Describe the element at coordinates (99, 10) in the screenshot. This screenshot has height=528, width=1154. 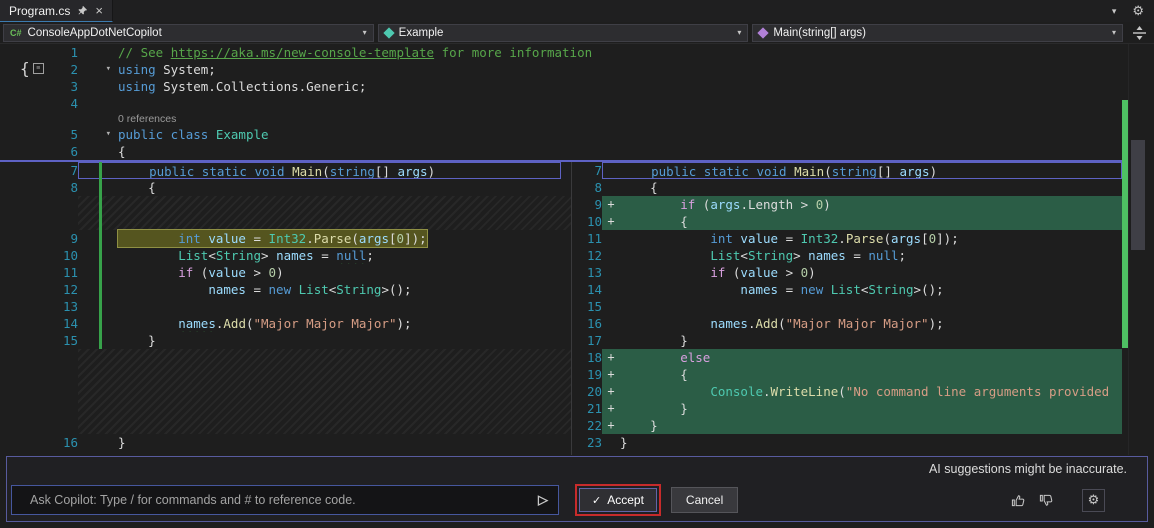
I see `close-icon: ×` at that location.